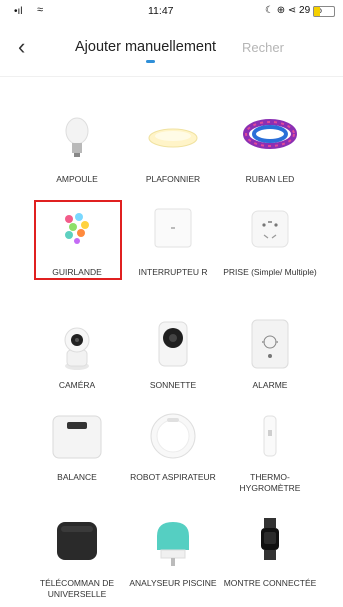 Image resolution: width=343 pixels, height=607 pixels. I want to click on wifi-icon: ≈, so click(40, 10).